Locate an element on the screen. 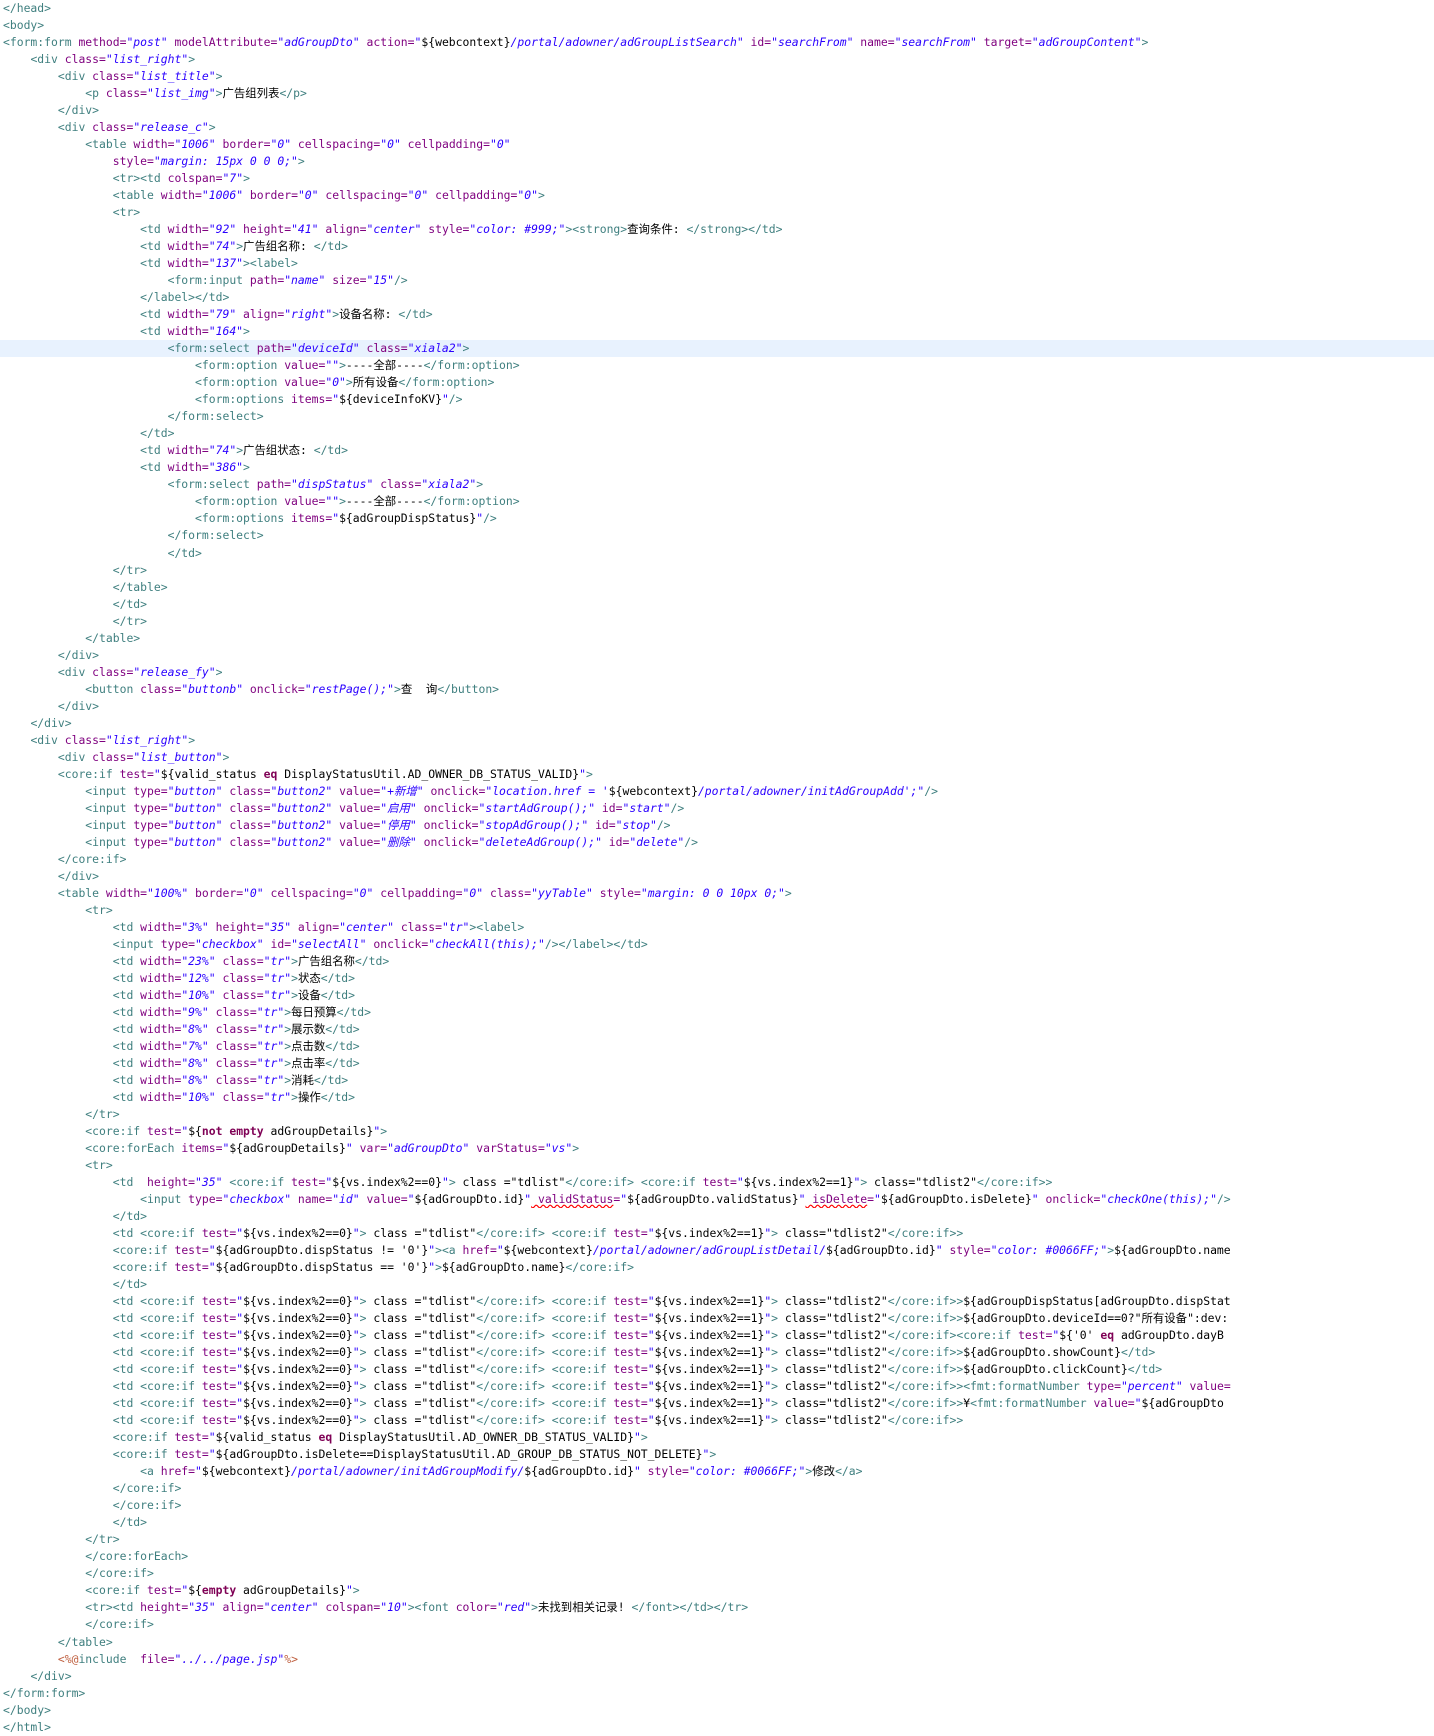 The height and width of the screenshot is (1736, 1434). code-line: <body> is located at coordinates (717, 25).